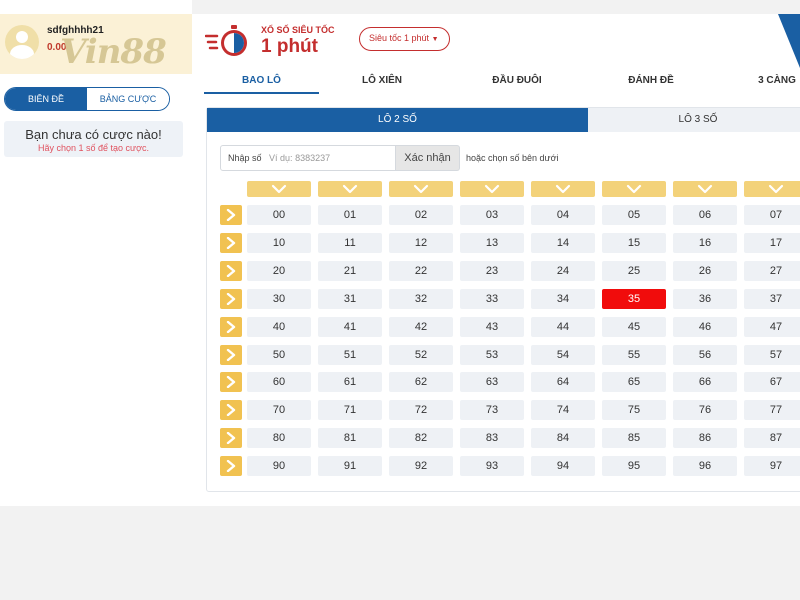 This screenshot has width=800, height=600. What do you see at coordinates (694, 120) in the screenshot?
I see `tab-lo-3-so: LÔ 3 SỐ` at bounding box center [694, 120].